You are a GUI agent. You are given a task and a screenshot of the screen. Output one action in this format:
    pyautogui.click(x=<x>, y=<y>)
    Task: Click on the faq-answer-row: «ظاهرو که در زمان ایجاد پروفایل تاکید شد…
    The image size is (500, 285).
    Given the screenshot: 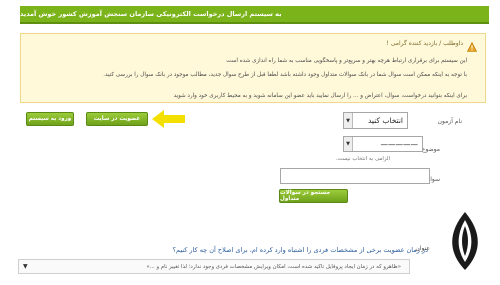 What is the action you would take?
    pyautogui.click(x=214, y=266)
    